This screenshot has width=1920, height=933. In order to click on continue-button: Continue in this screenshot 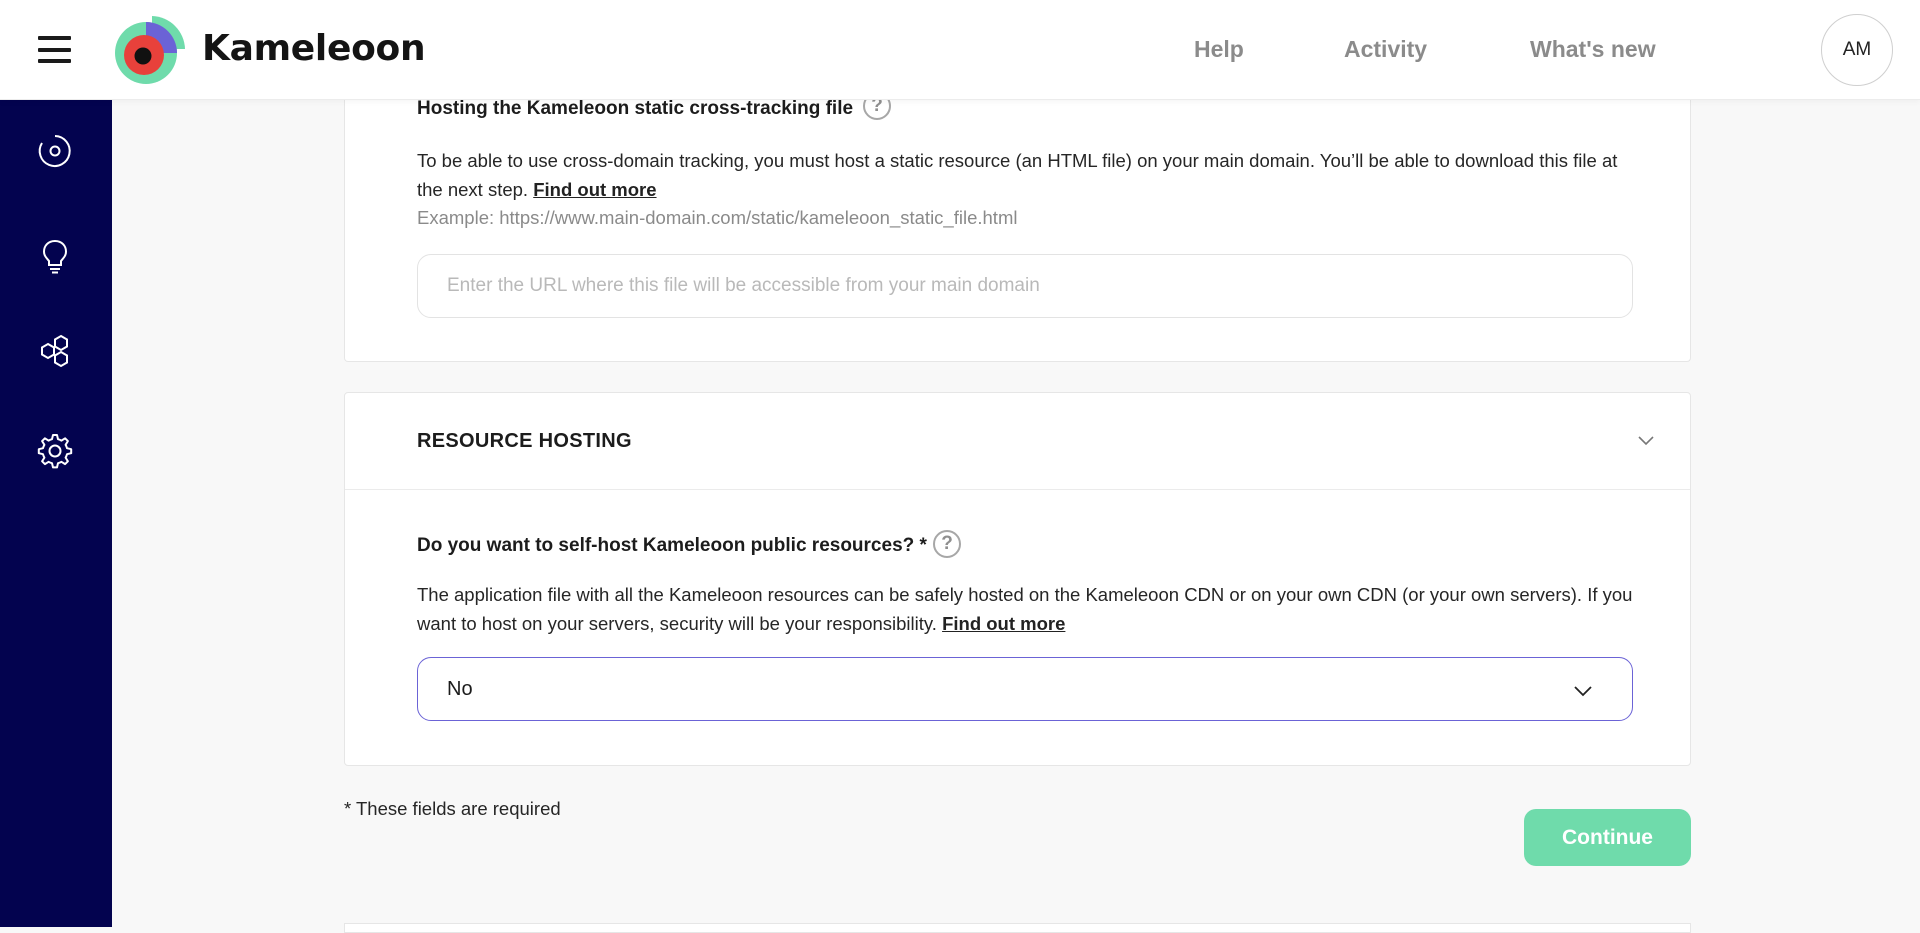, I will do `click(1607, 837)`.